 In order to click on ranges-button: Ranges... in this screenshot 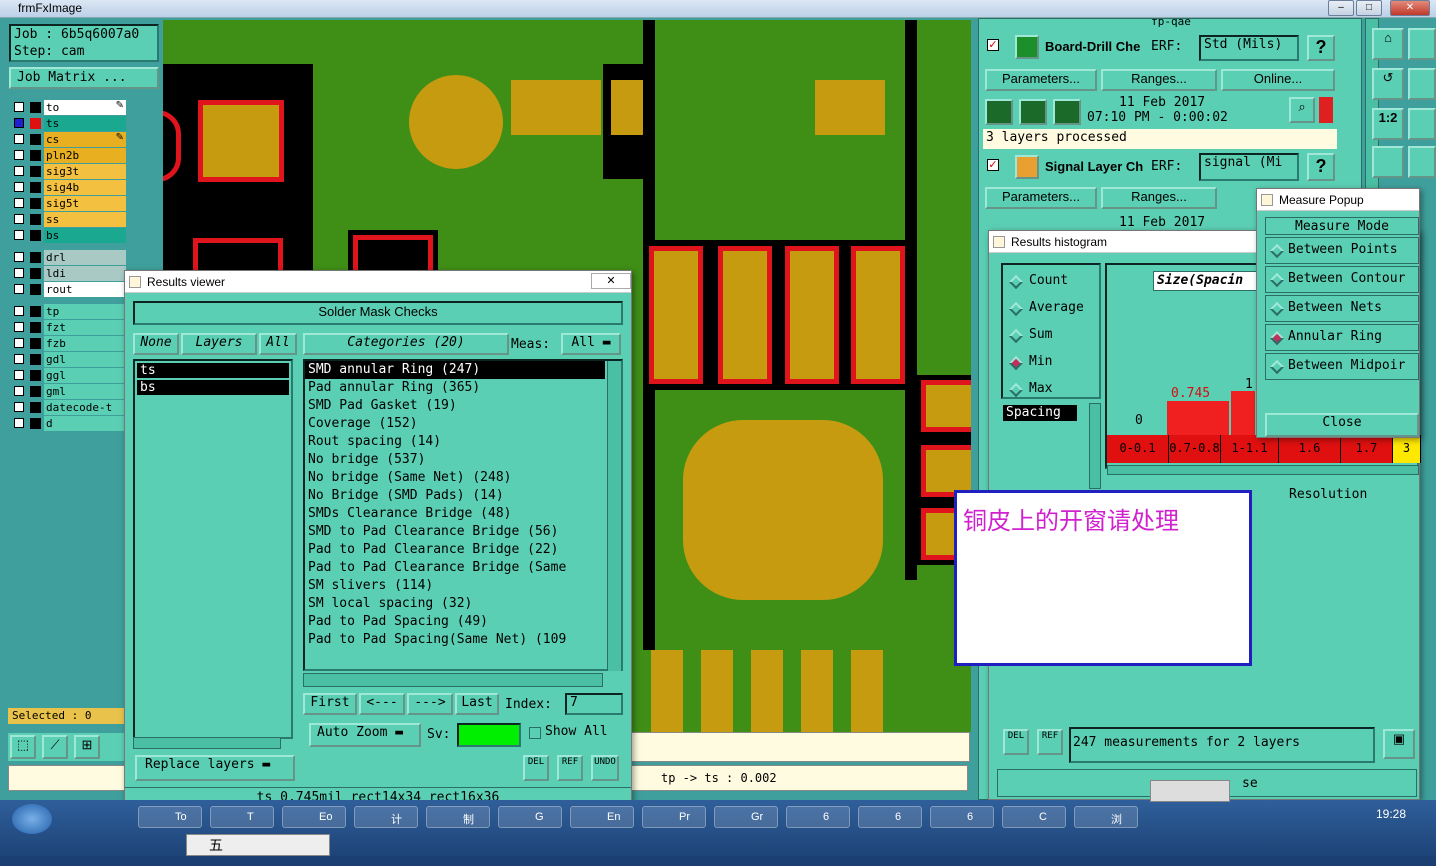, I will do `click(1159, 198)`.